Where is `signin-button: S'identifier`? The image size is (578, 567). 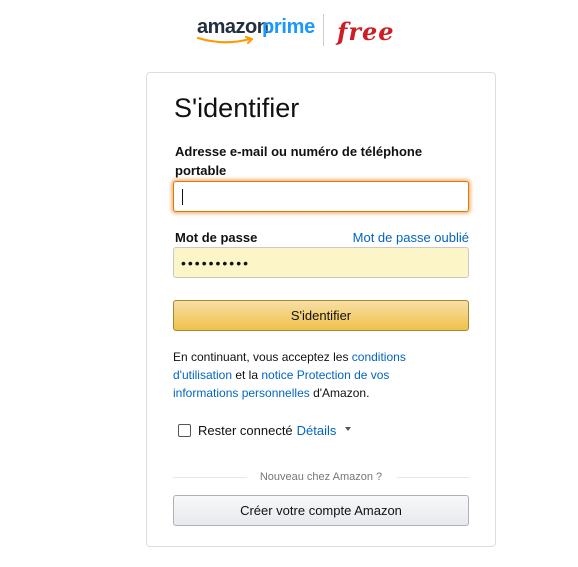
signin-button: S'identifier is located at coordinates (321, 315).